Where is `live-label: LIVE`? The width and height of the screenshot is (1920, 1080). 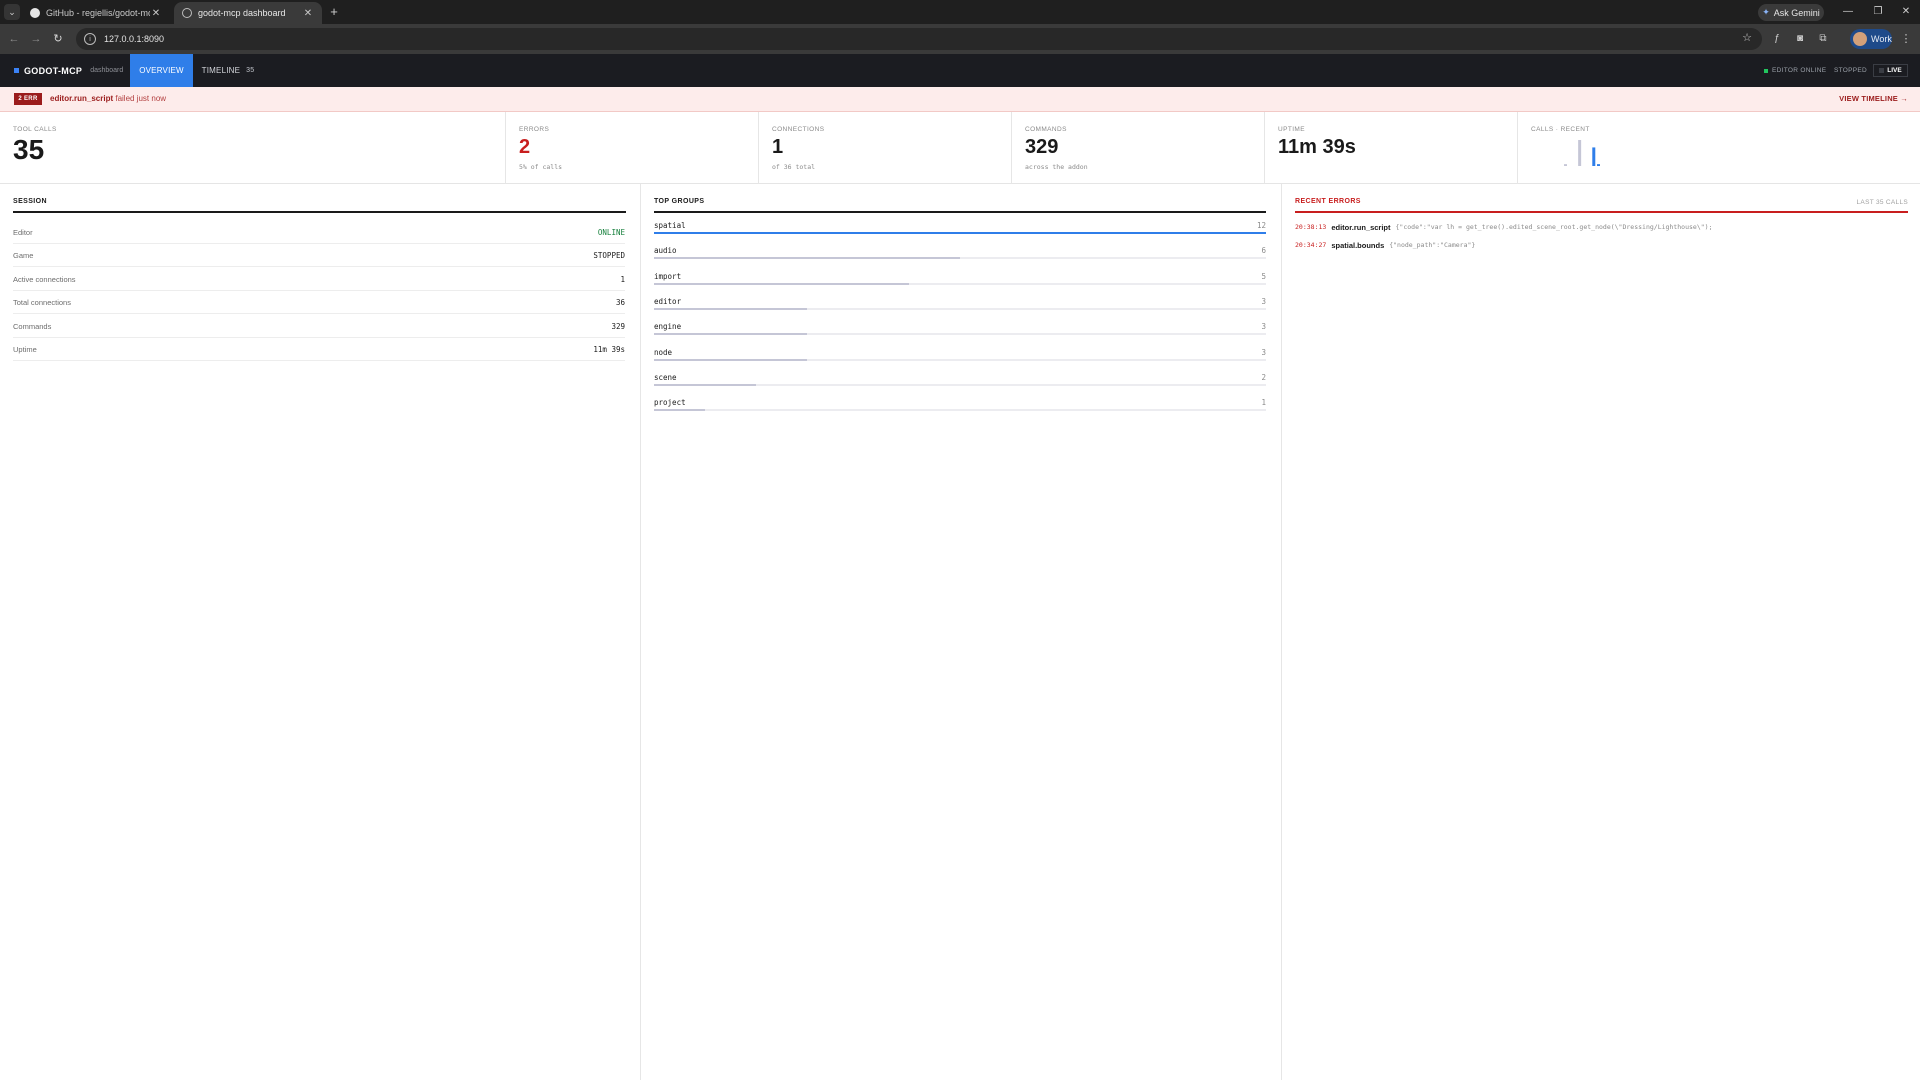 live-label: LIVE is located at coordinates (1894, 70).